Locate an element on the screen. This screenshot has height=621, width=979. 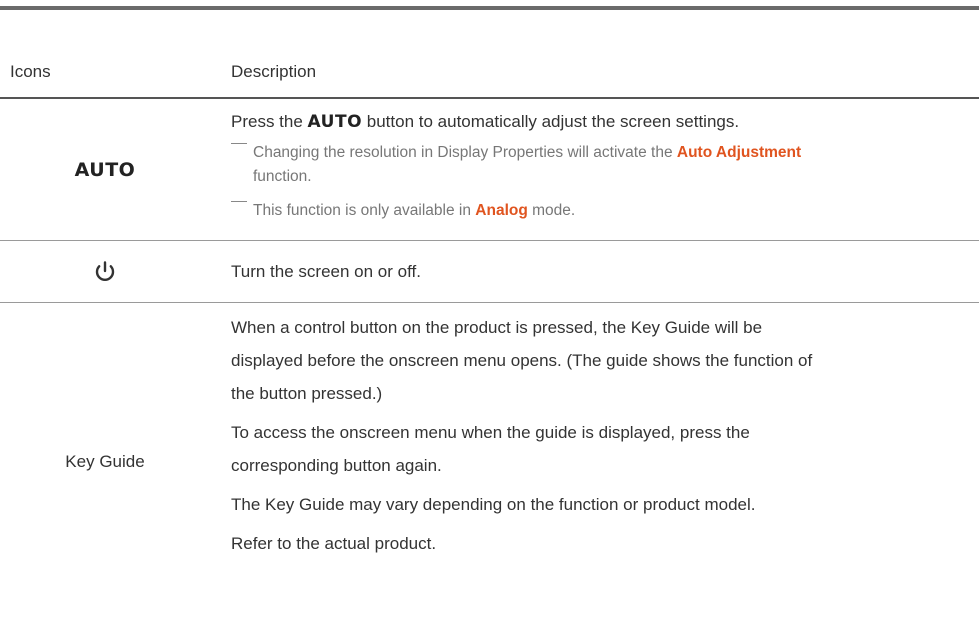
auto-icon: AUTO is located at coordinates (105, 169).